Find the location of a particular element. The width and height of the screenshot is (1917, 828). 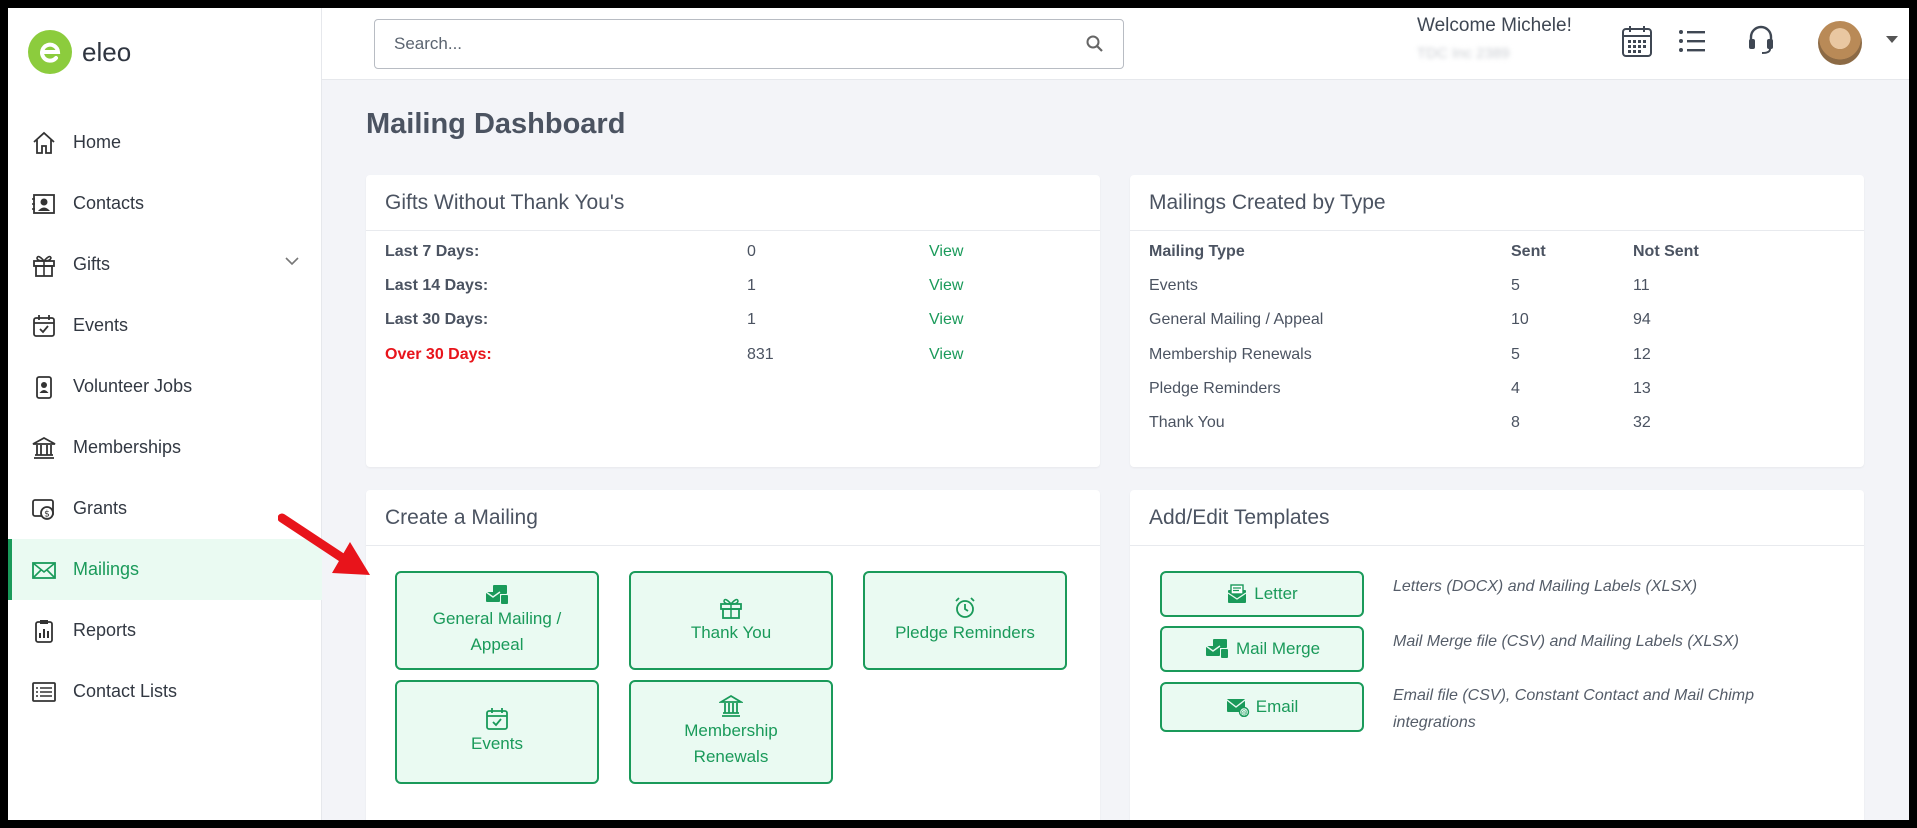

user-menu-caret-icon is located at coordinates (1892, 39).